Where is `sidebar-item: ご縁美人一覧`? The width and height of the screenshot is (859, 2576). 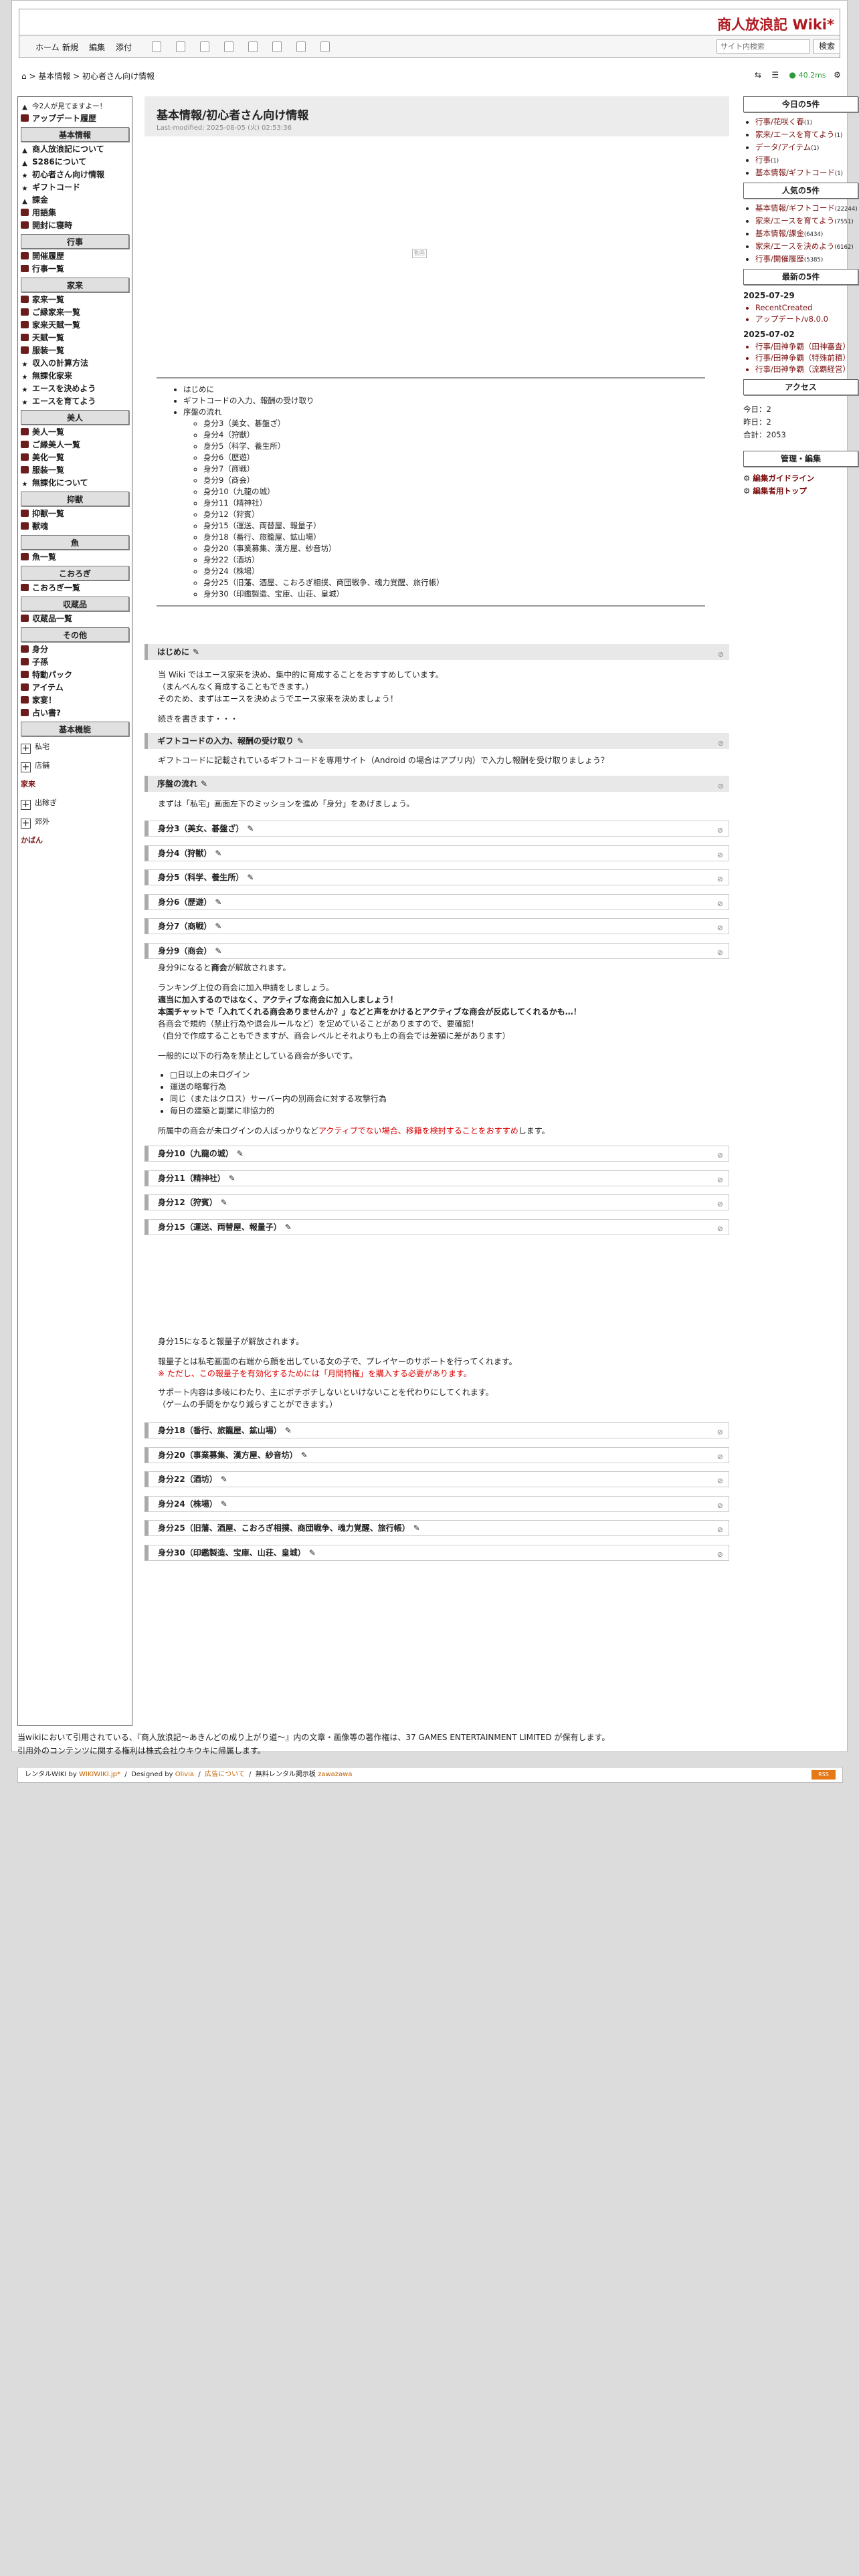
sidebar-item: ご縁美人一覧 is located at coordinates (75, 445).